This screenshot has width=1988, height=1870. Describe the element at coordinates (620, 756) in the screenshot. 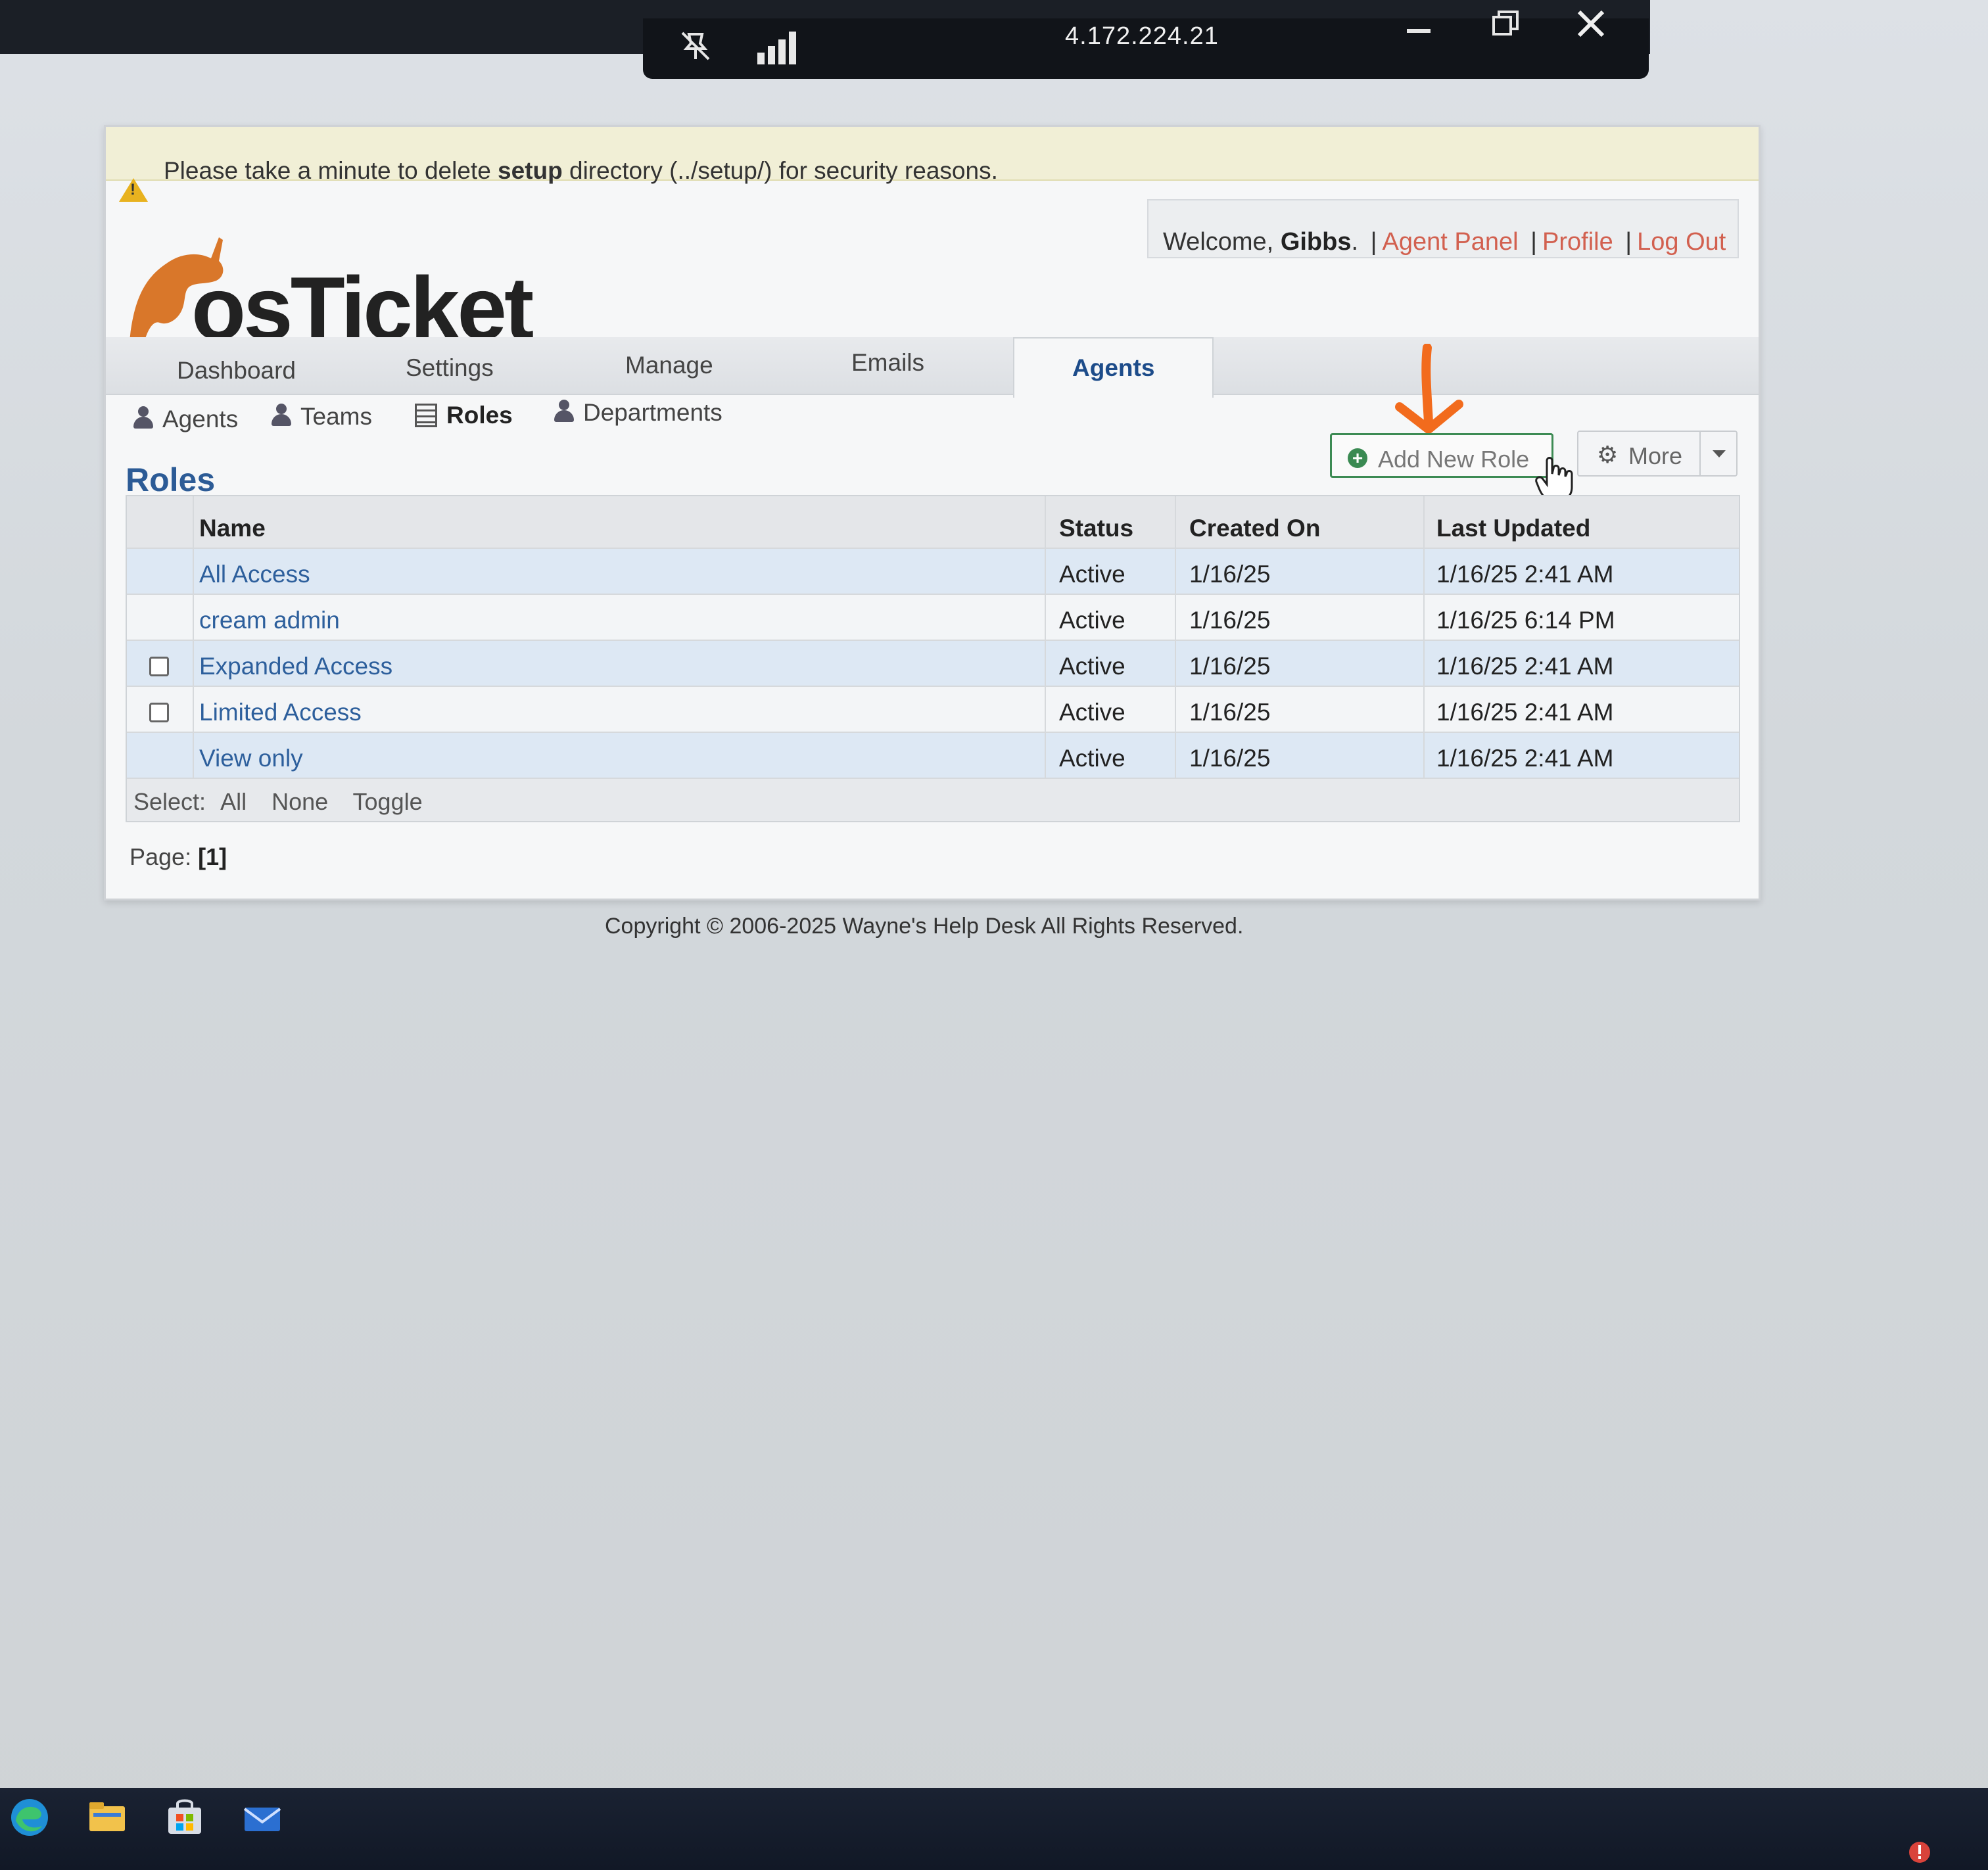

I see `role-name-link: View only` at that location.